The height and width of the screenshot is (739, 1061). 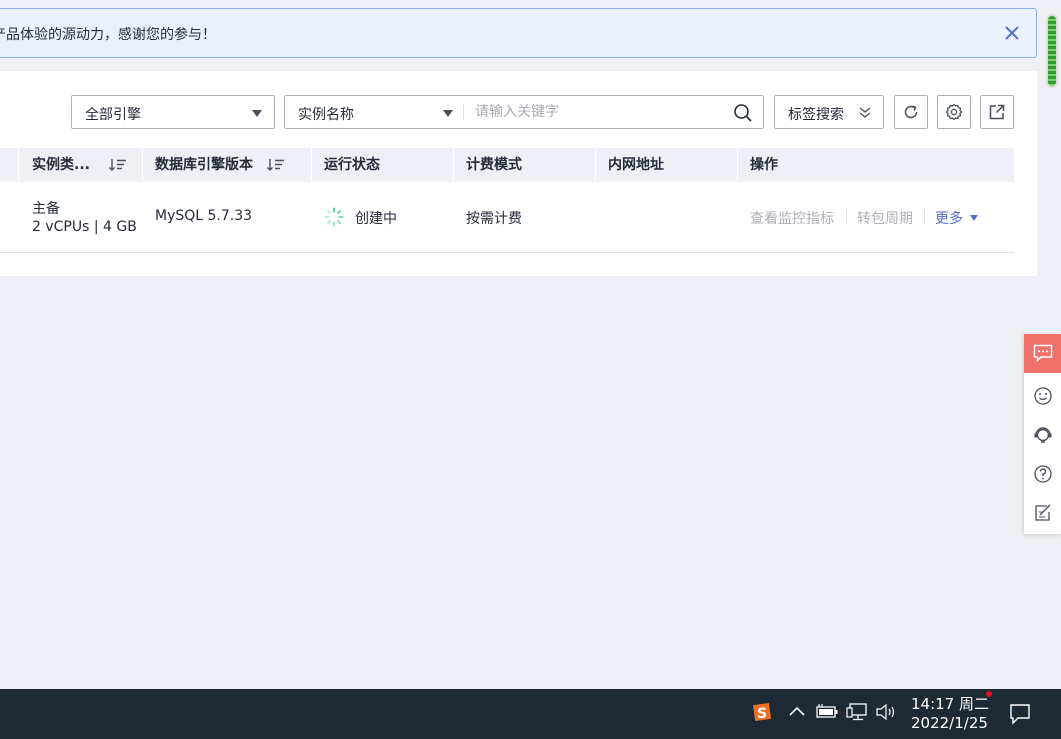 I want to click on svg-text: S, so click(x=762, y=714).